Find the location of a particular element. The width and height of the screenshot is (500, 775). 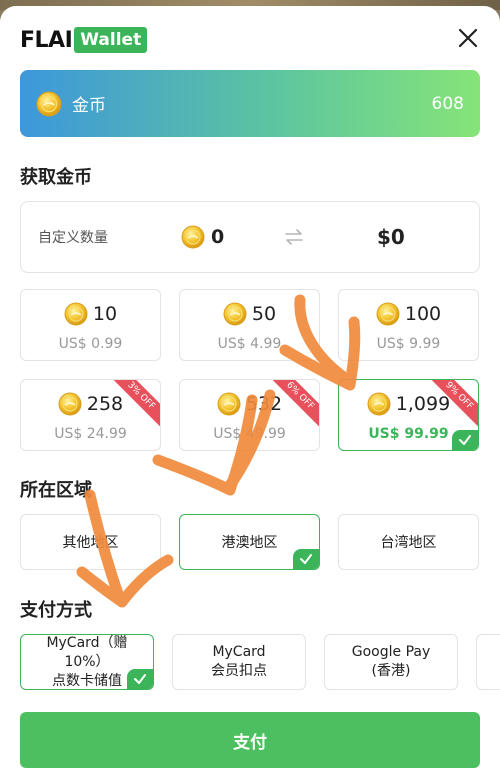

custom-amount-label: 自定义数量 is located at coordinates (73, 238).